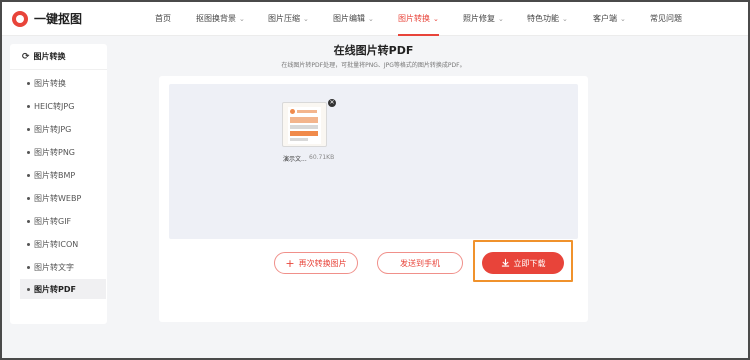 The width and height of the screenshot is (750, 360). I want to click on convert-again-button: + 再次转换图片, so click(316, 263).